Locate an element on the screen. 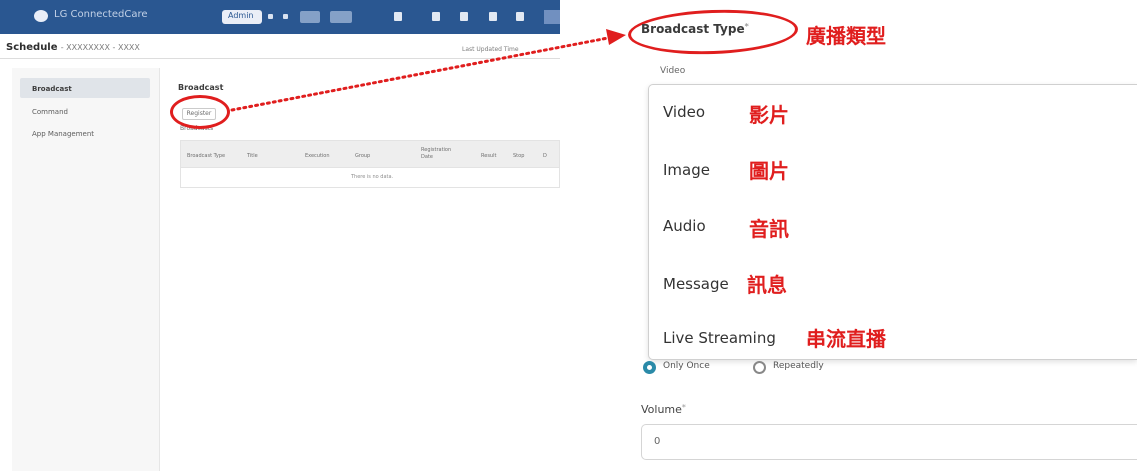 Image resolution: width=1137 pixels, height=471 pixels. register-highlight-circle is located at coordinates (200, 112).